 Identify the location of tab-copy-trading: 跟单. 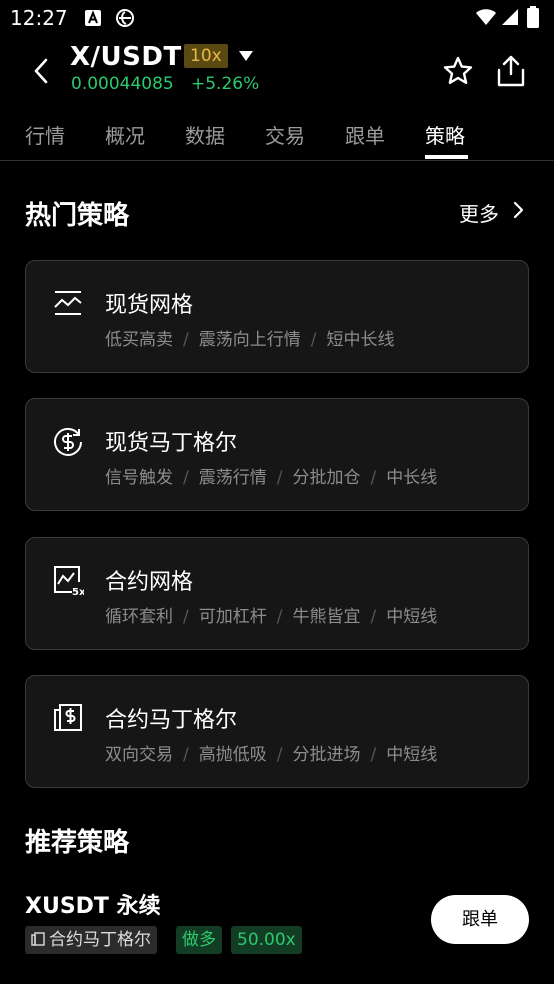
(365, 134).